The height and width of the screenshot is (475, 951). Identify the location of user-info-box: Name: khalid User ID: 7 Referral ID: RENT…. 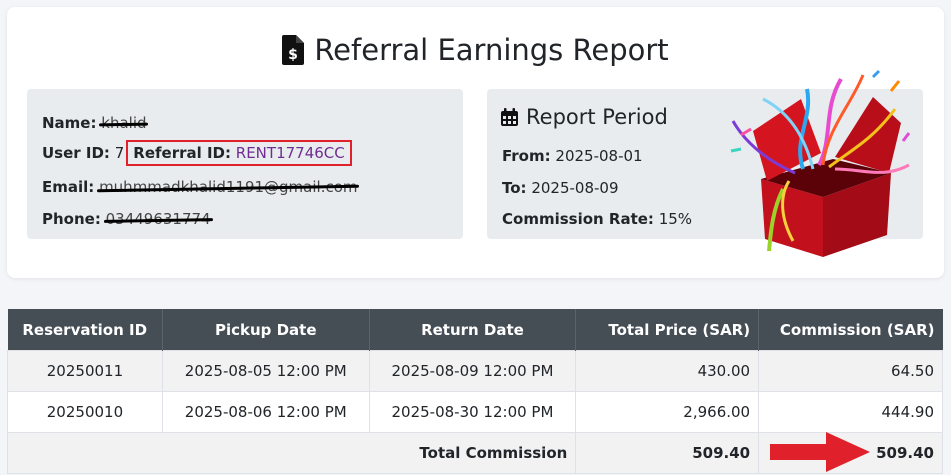
(245, 164).